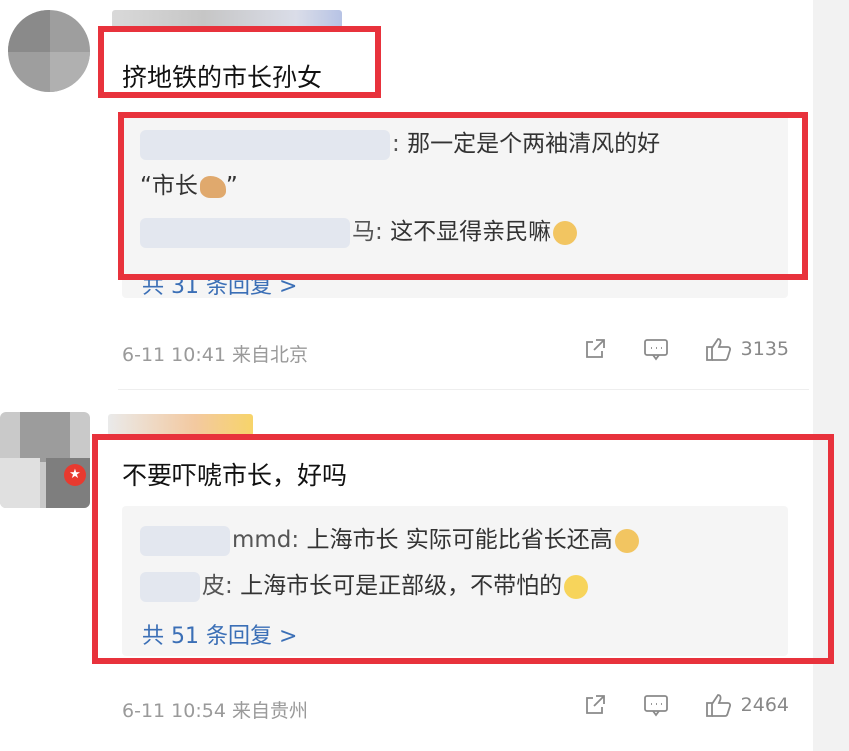 The height and width of the screenshot is (751, 849). What do you see at coordinates (219, 634) in the screenshot?
I see `more-replies-link: 共 51 条回复 >` at bounding box center [219, 634].